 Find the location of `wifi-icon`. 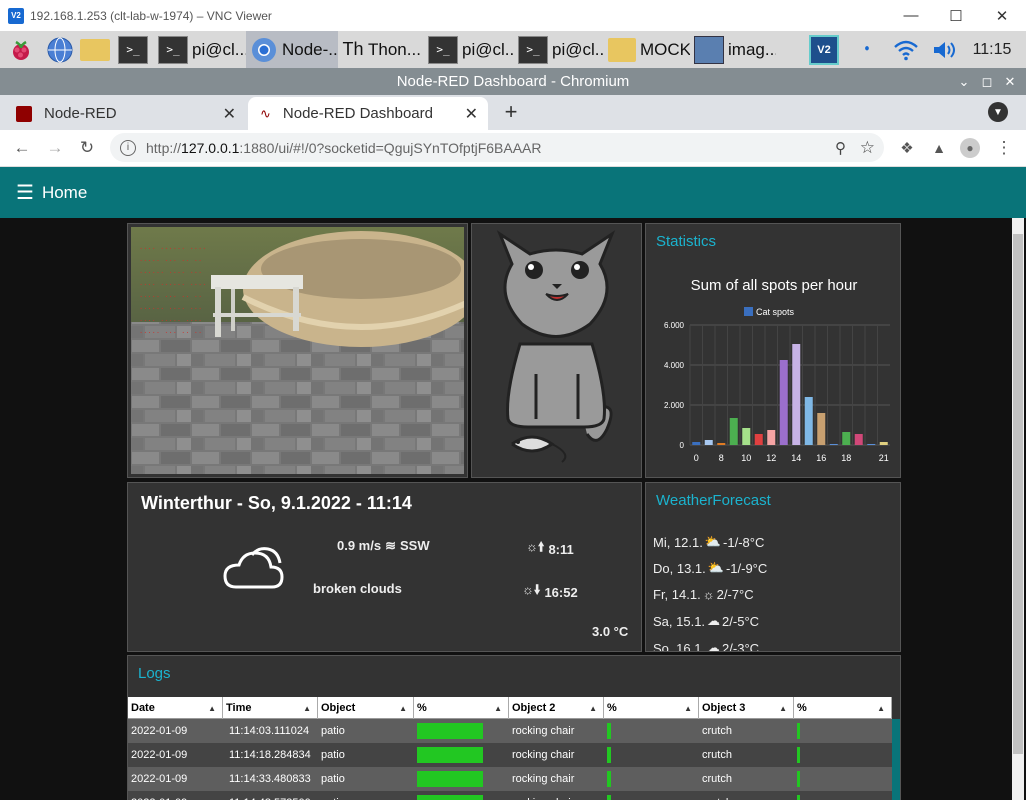

wifi-icon is located at coordinates (906, 49).